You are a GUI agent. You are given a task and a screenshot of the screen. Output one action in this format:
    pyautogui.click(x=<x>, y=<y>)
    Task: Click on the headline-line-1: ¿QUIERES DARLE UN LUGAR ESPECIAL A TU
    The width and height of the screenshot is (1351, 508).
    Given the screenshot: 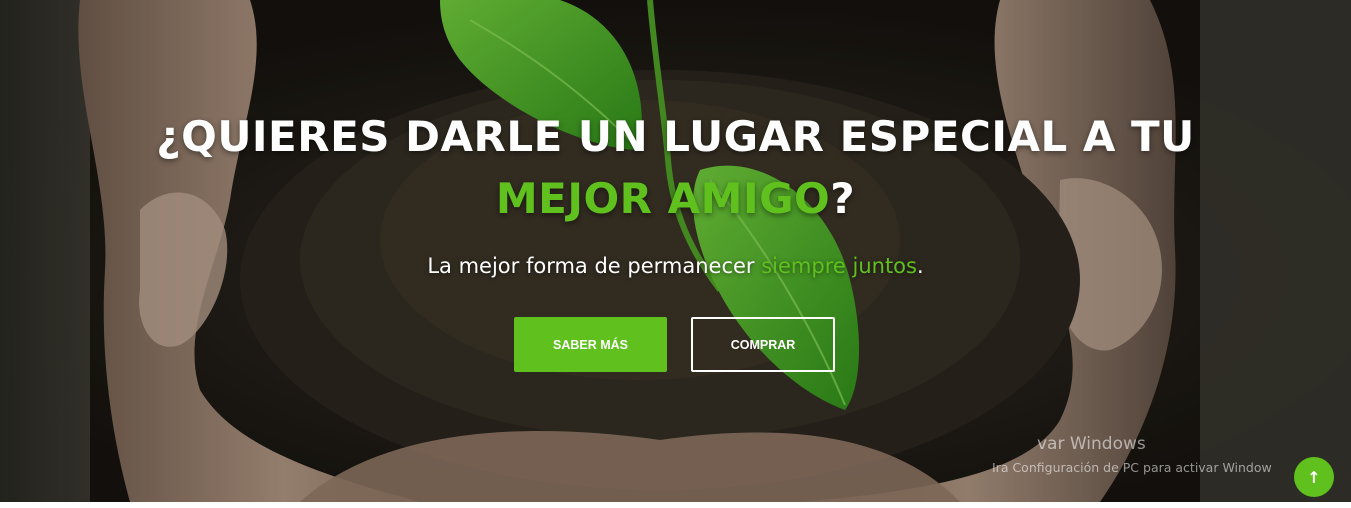 What is the action you would take?
    pyautogui.click(x=675, y=136)
    